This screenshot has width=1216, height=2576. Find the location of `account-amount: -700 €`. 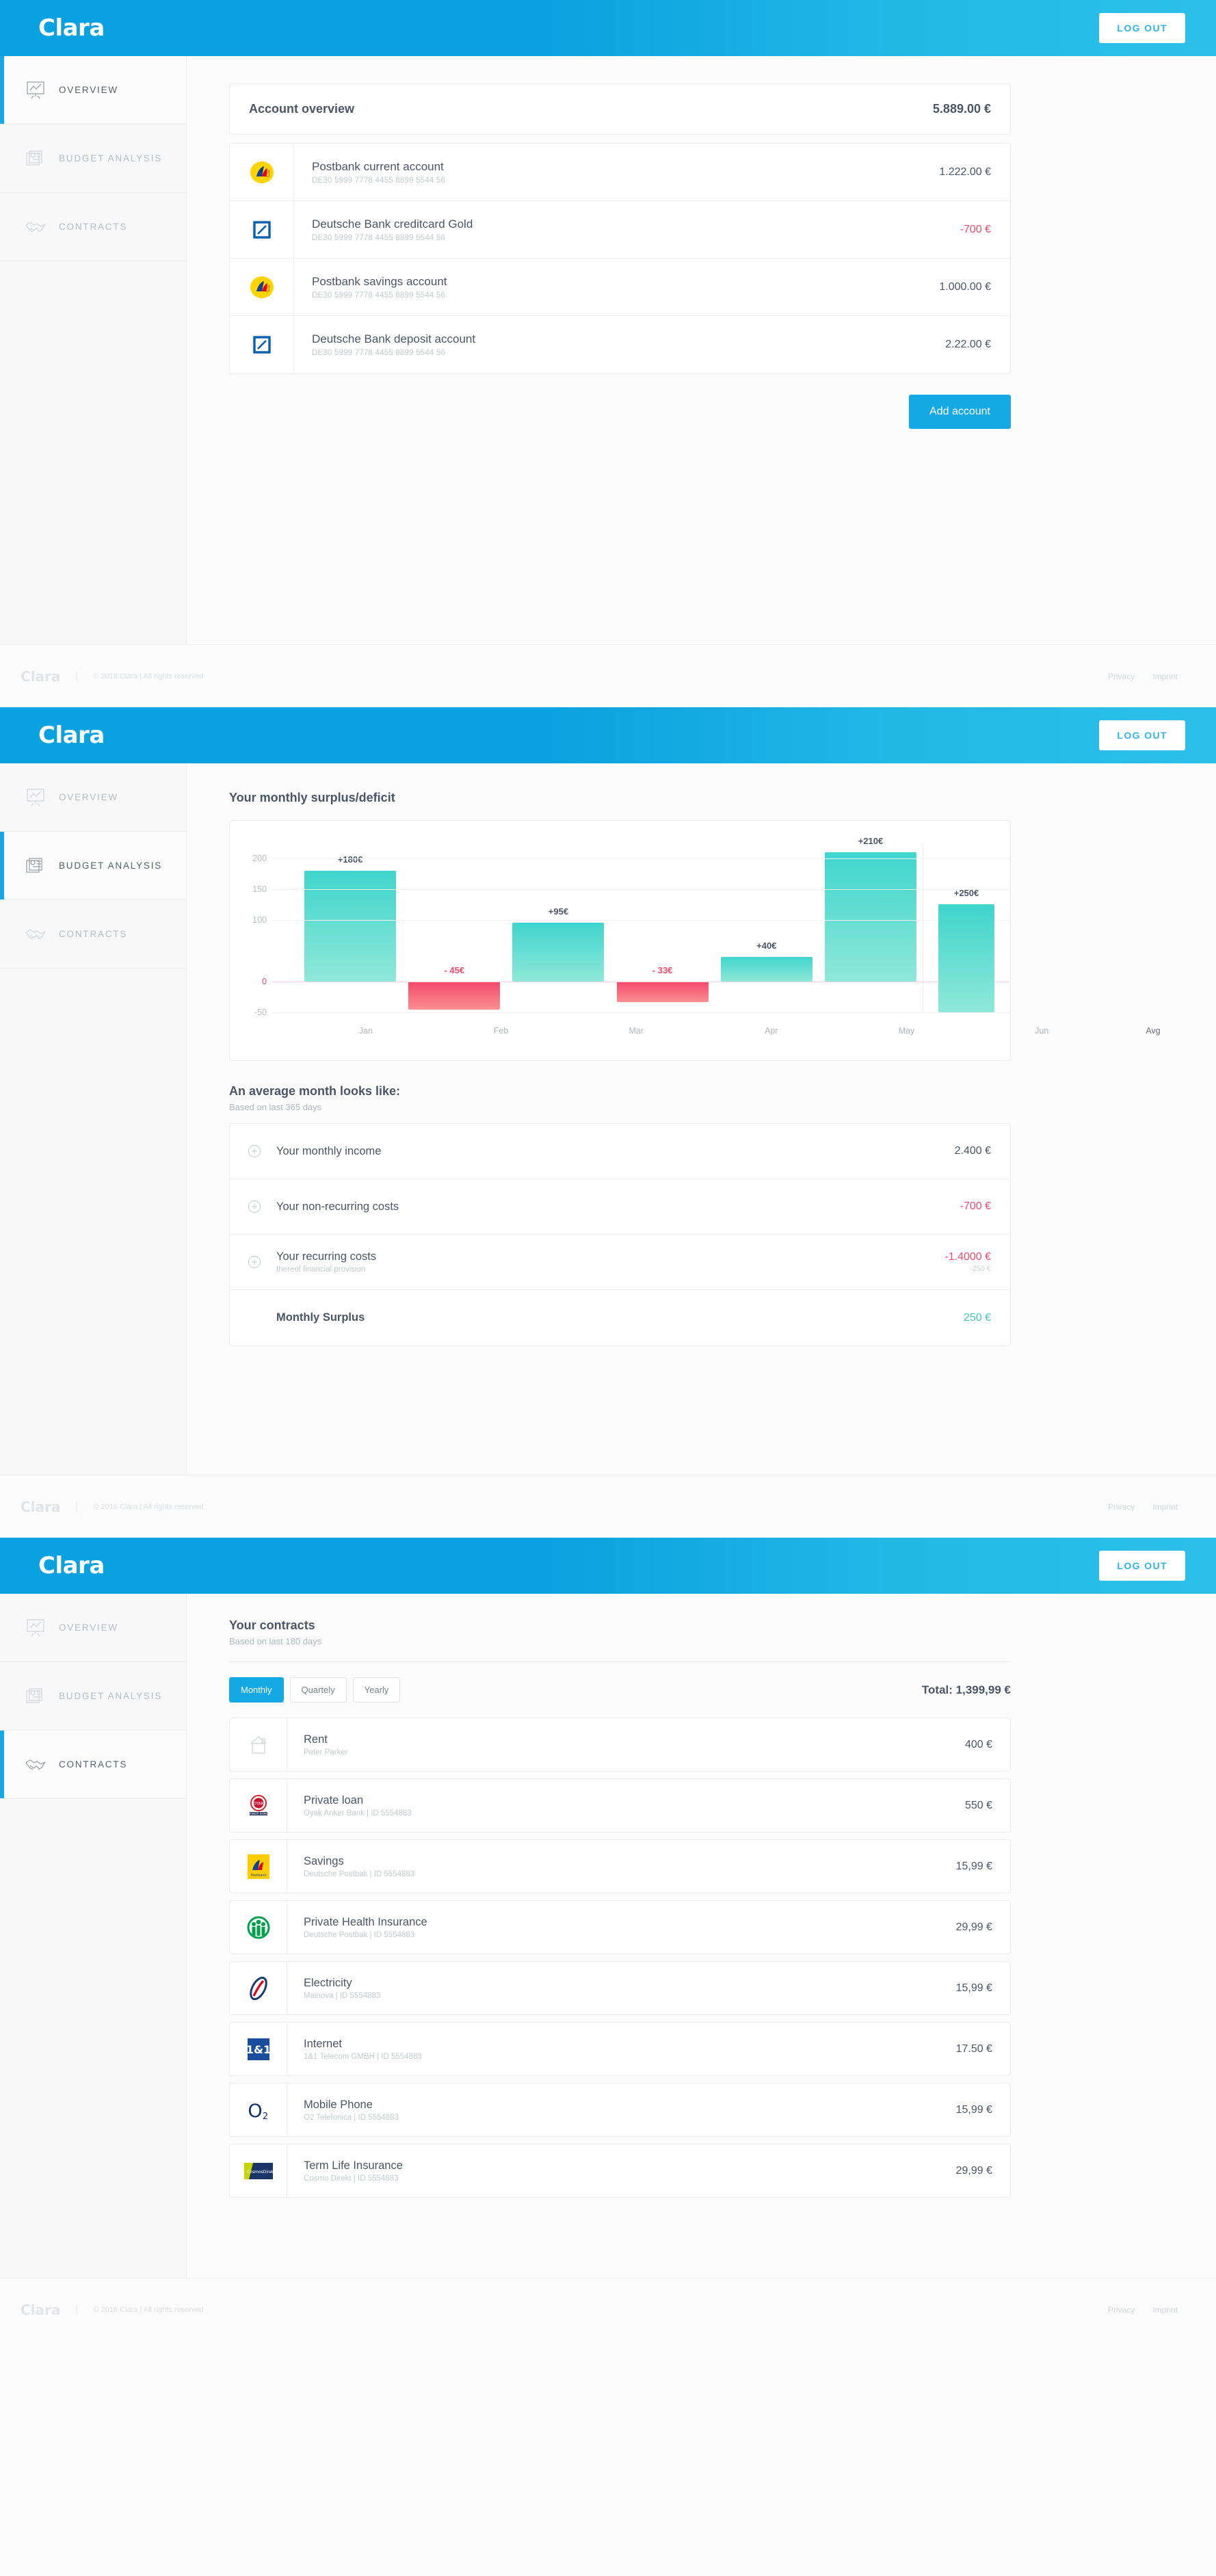

account-amount: -700 € is located at coordinates (975, 229).